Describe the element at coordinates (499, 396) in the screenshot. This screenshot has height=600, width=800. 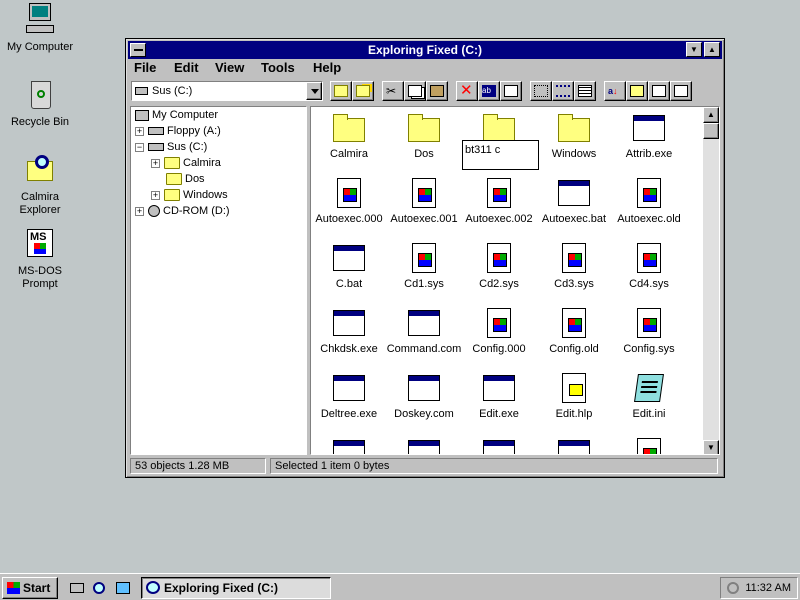
I see `file-item: Edit.exe` at that location.